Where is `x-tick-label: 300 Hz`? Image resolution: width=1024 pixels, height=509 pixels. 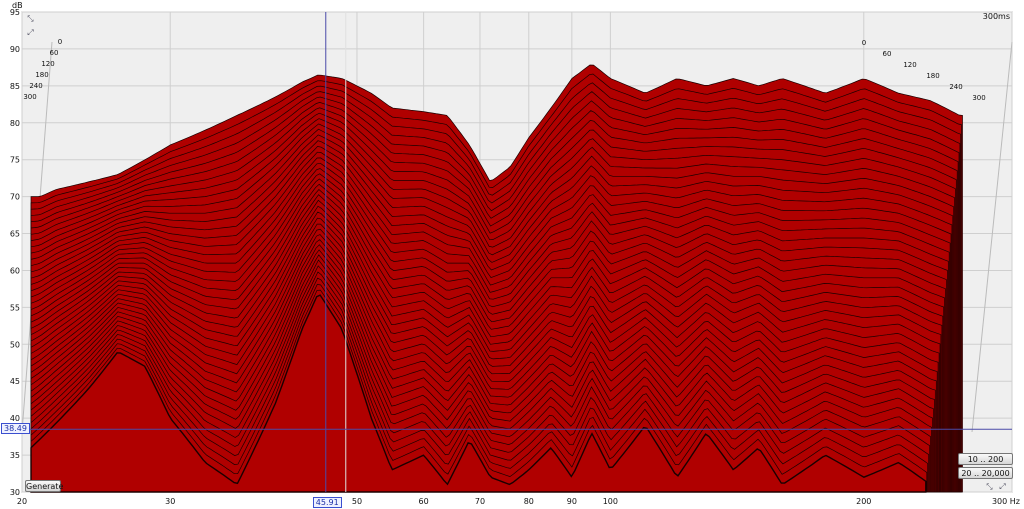
x-tick-label: 300 Hz is located at coordinates (1006, 501).